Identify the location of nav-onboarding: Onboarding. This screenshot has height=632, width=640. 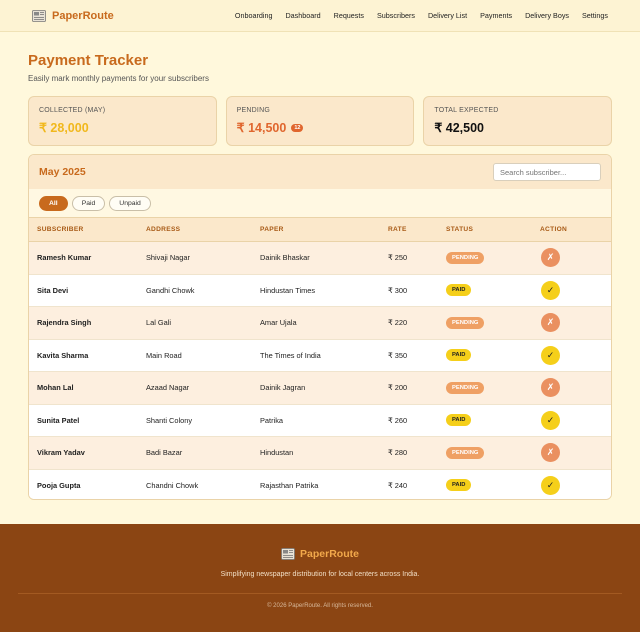
(254, 15).